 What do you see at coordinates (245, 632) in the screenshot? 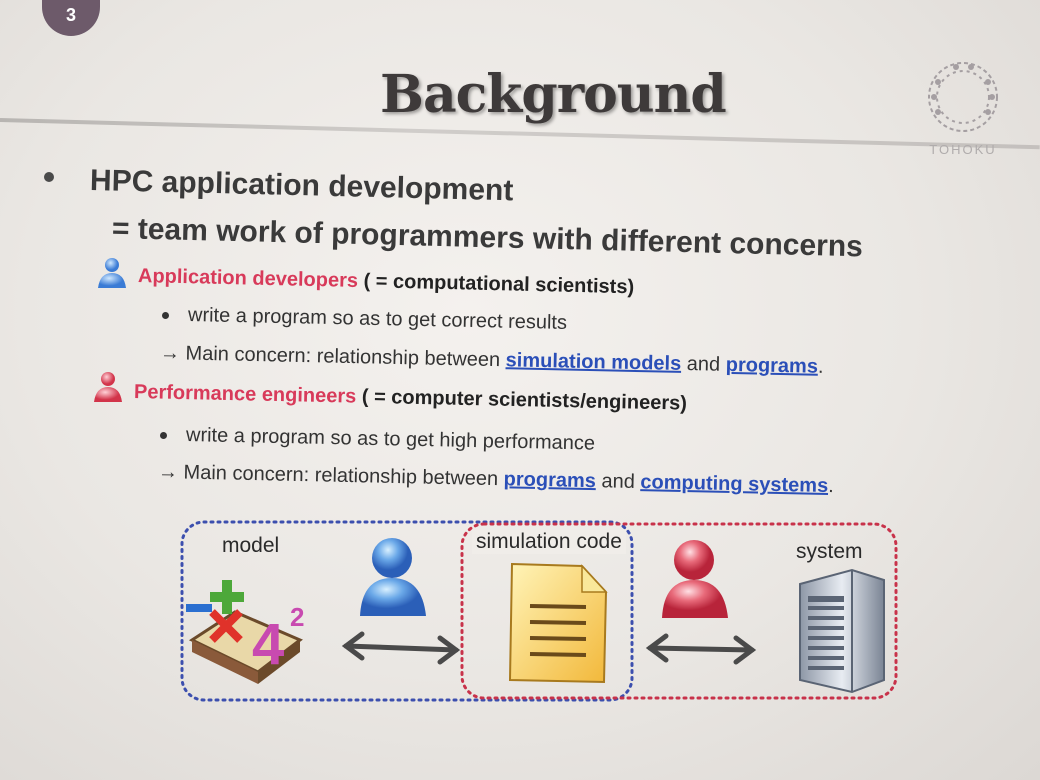
I see `math-book-icon: 4 2` at bounding box center [245, 632].